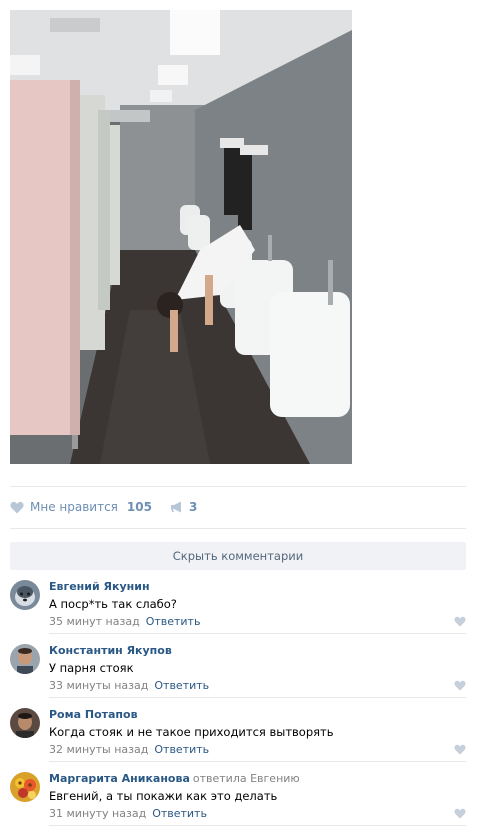  What do you see at coordinates (17, 507) in the screenshot?
I see `heart-icon` at bounding box center [17, 507].